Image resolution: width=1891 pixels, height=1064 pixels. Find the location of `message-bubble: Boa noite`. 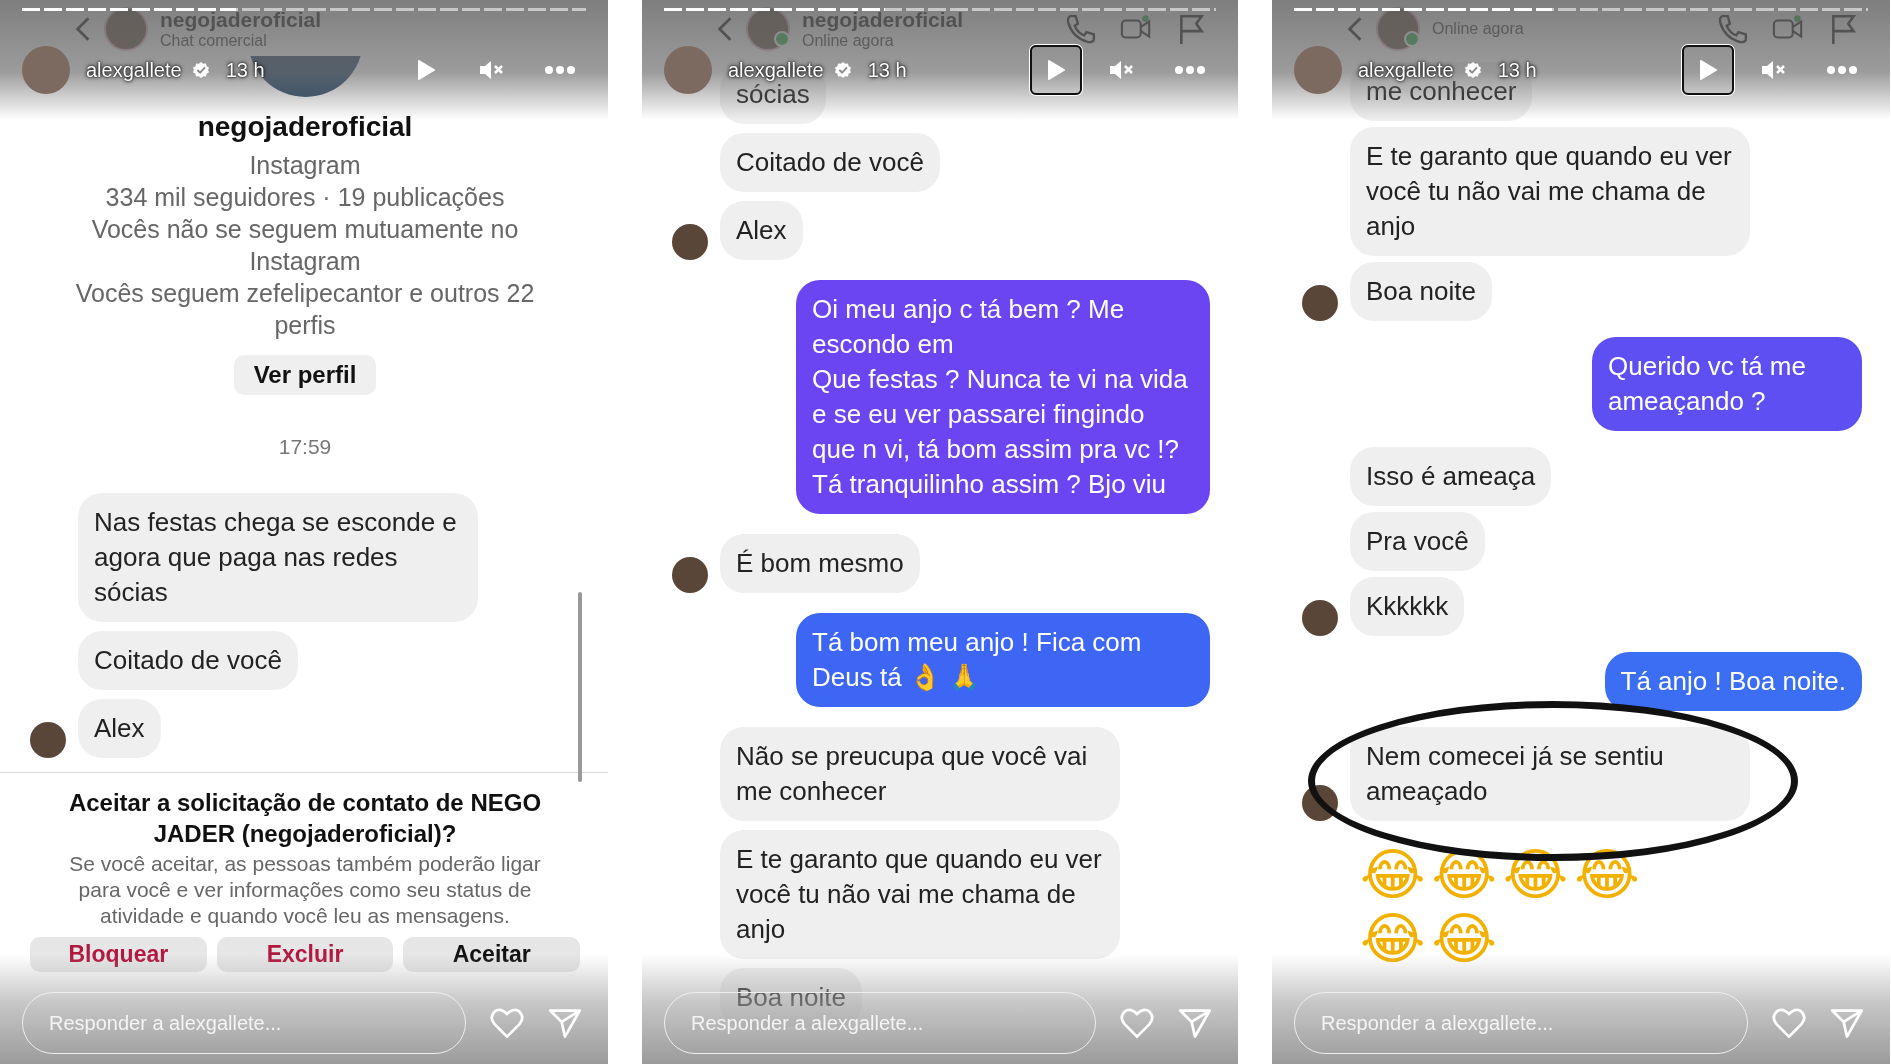

message-bubble: Boa noite is located at coordinates (1421, 291).